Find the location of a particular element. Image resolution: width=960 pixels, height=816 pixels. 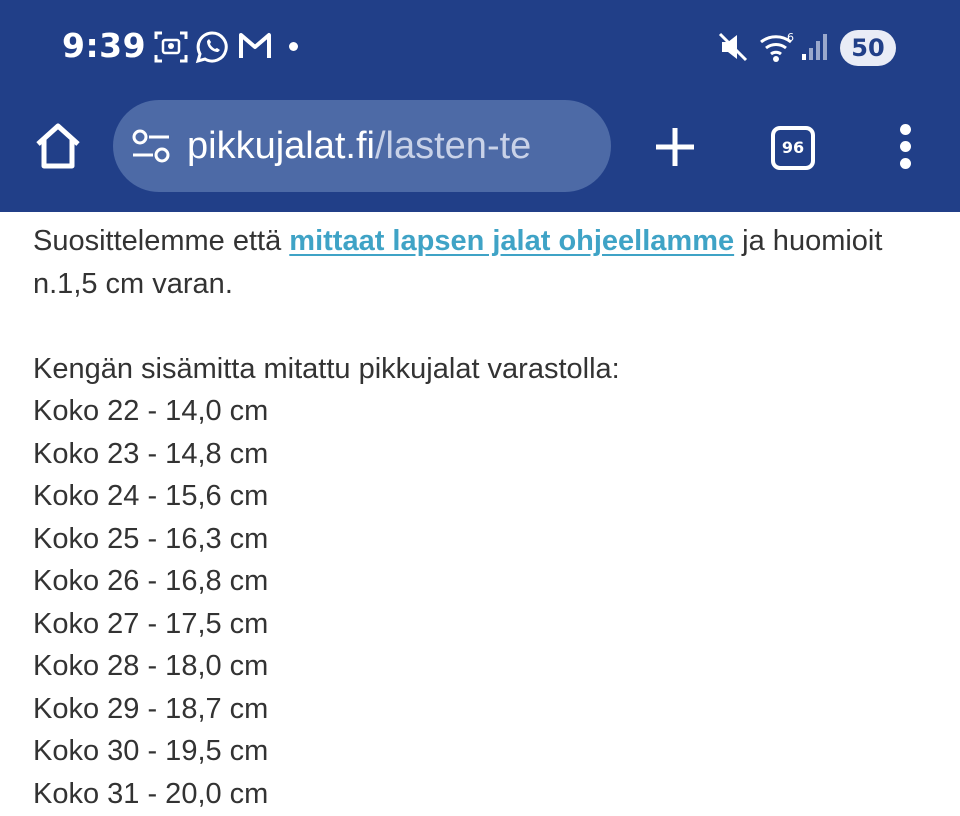

size-item: Koko 30 - 19,5 cm is located at coordinates (151, 751).